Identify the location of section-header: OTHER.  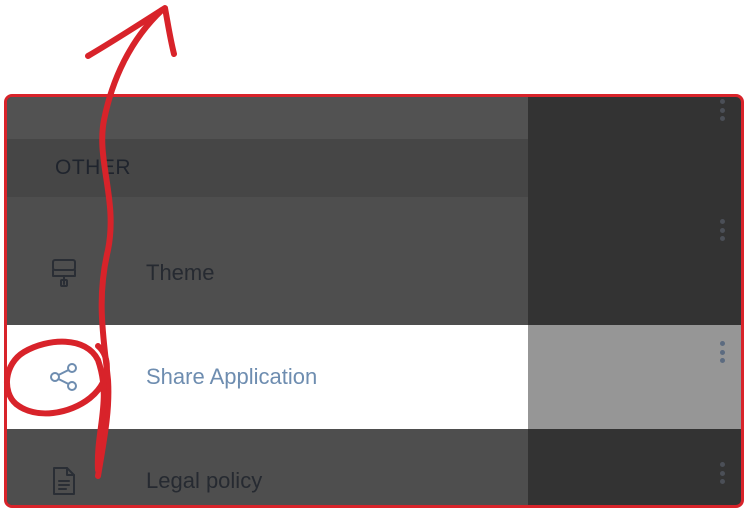
(267, 168).